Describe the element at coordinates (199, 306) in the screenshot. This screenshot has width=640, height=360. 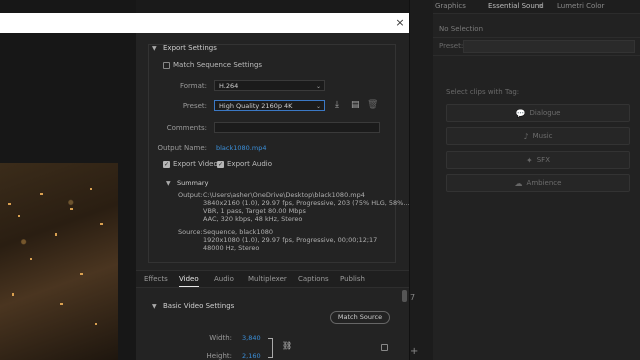
I see `basic-video-title: Basic Video Settings` at that location.